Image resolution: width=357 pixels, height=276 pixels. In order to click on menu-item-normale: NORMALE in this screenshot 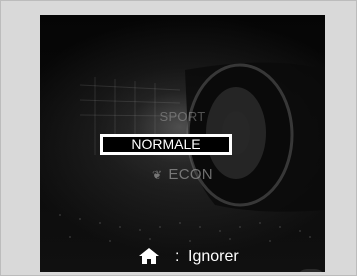, I will do `click(166, 144)`.